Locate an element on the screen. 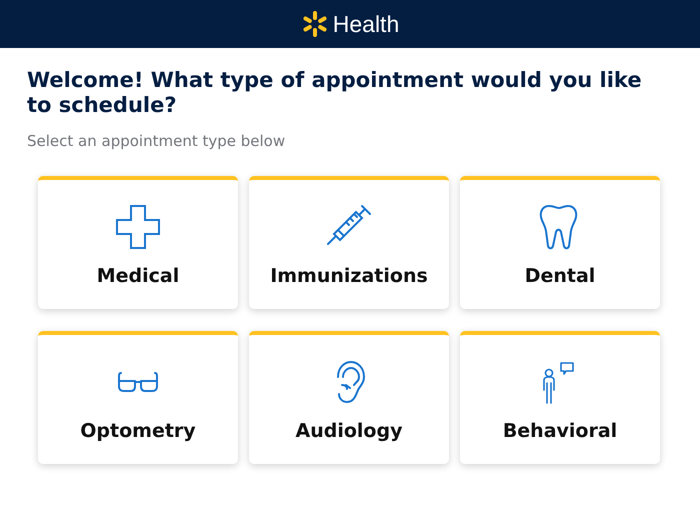  appointment-type-card: Optometry is located at coordinates (138, 397).